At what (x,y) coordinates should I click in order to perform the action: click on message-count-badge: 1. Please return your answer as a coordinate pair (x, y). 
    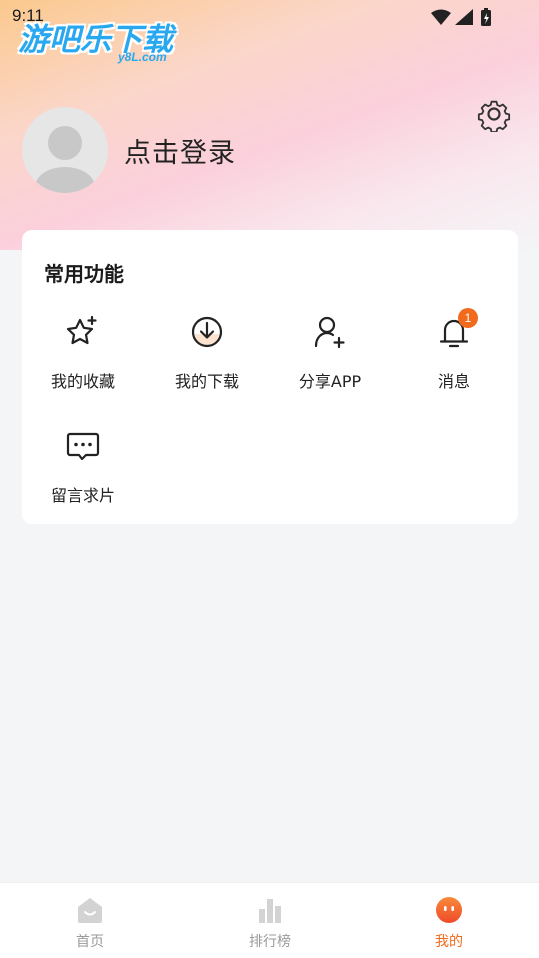
    Looking at the image, I should click on (468, 318).